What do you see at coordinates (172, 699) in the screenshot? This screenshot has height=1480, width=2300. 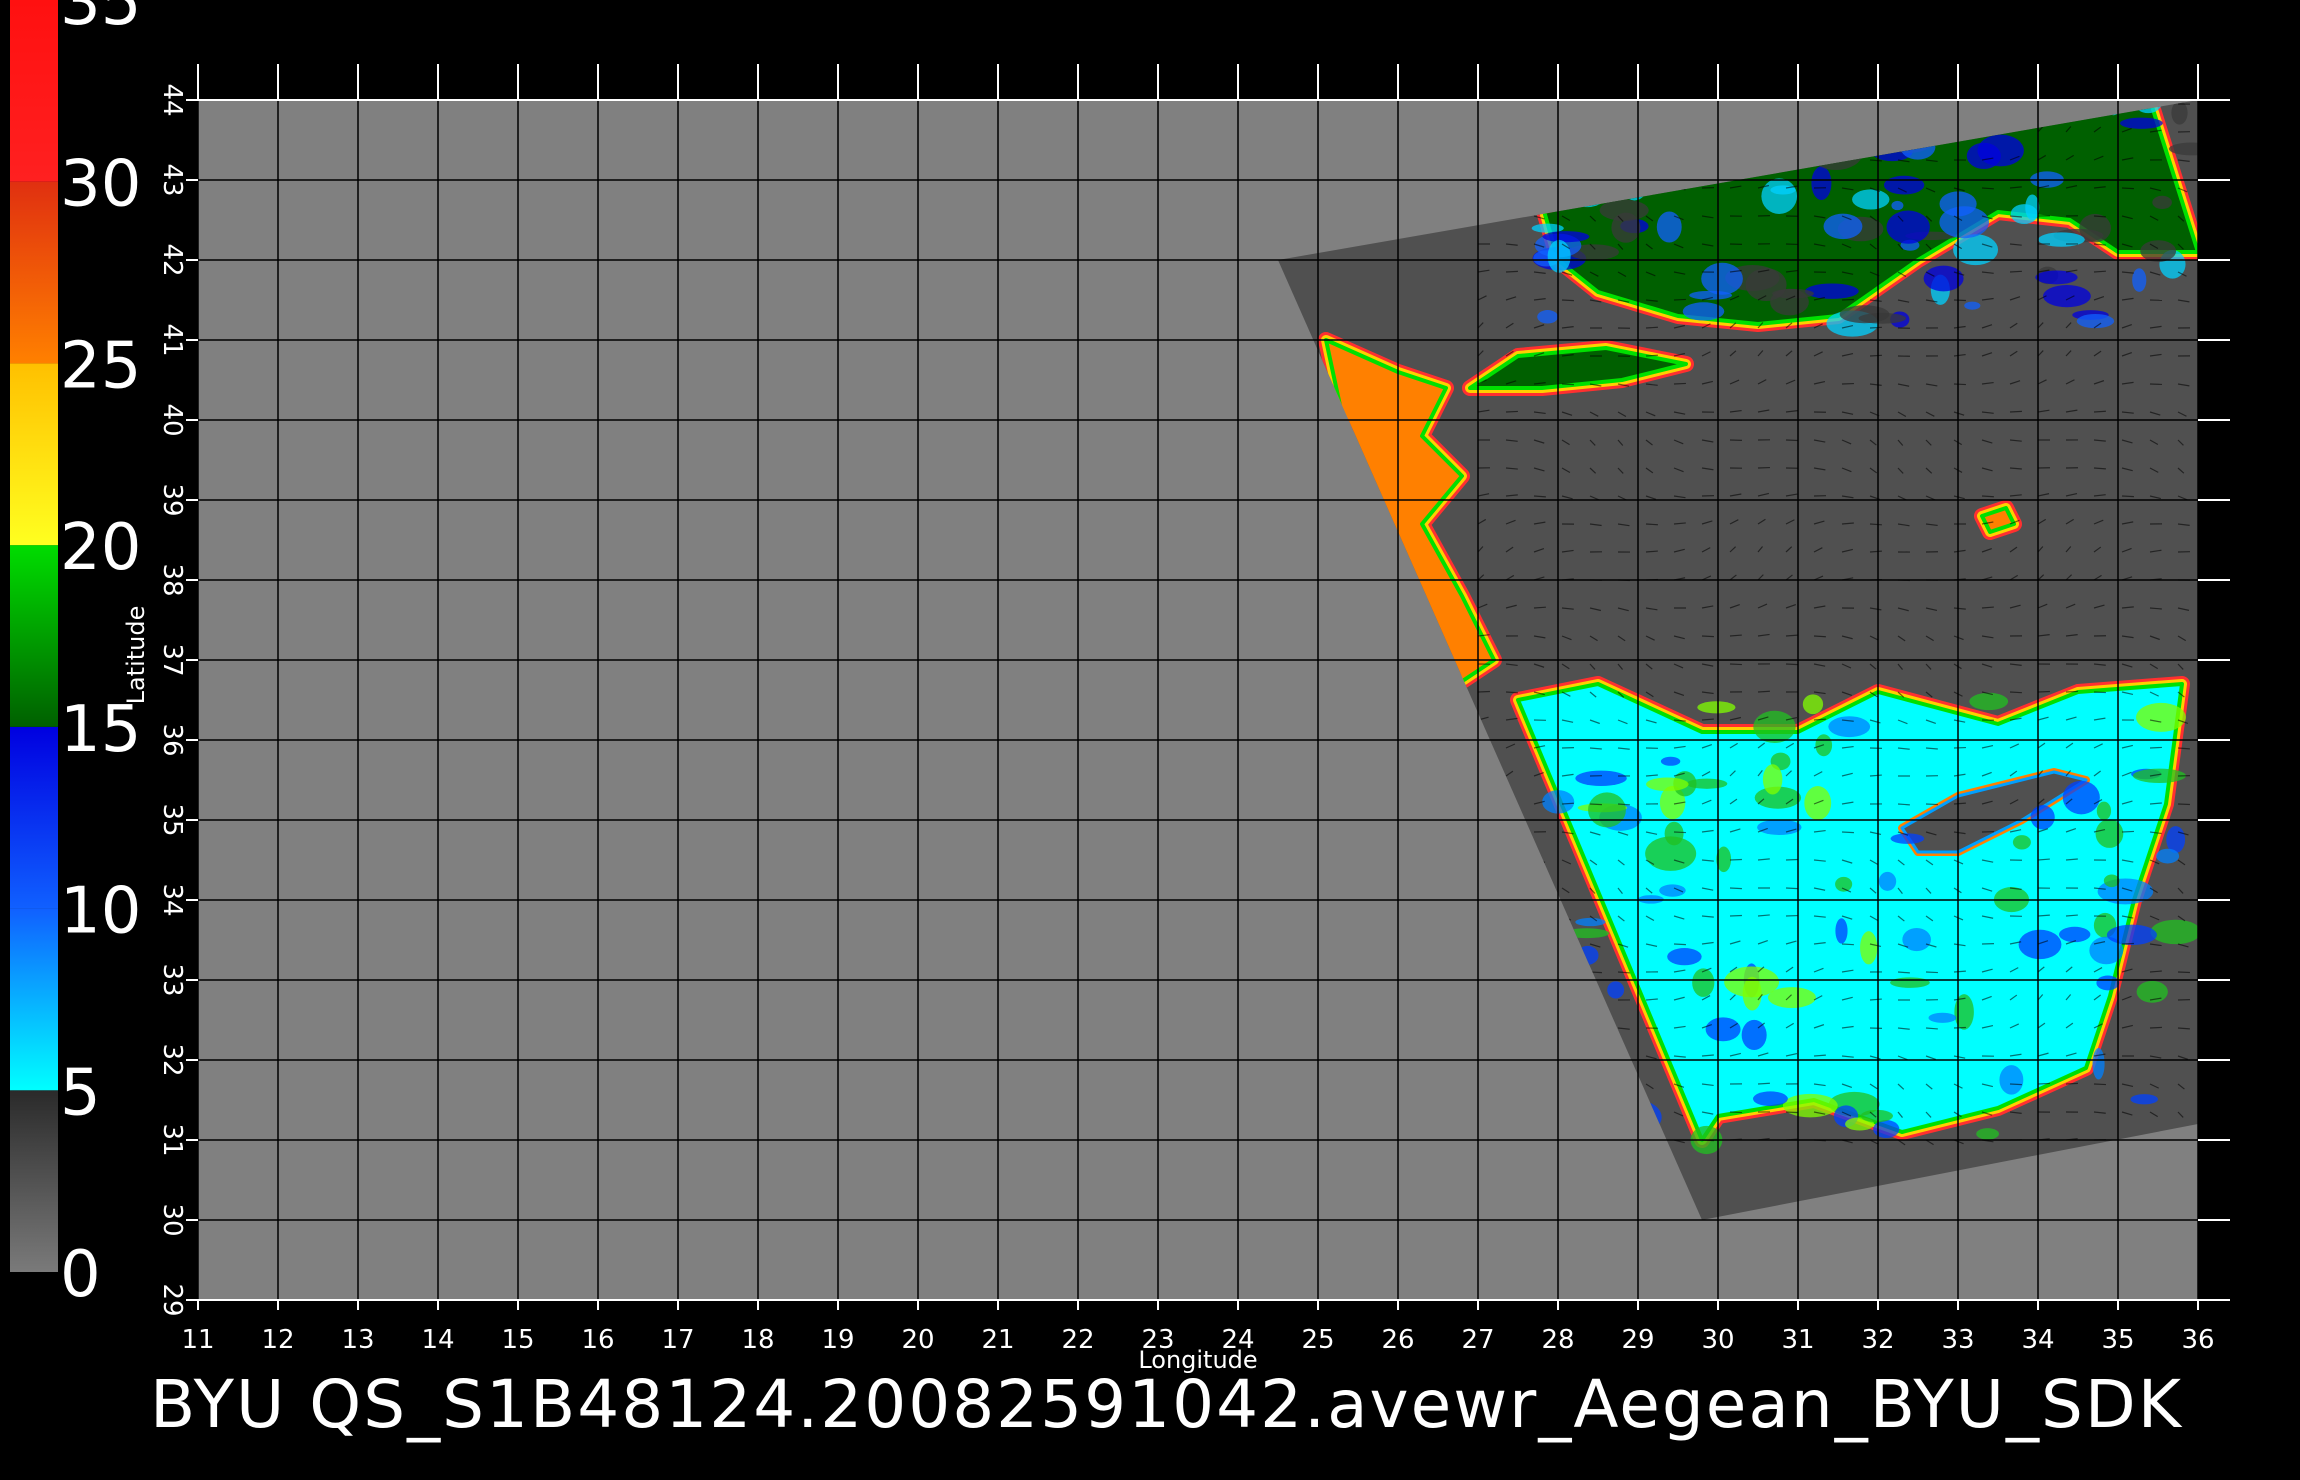 I see `y-axis: 29 30 31 32 33 34 35 36 37 38 39 40 41 42 43 44` at bounding box center [172, 699].